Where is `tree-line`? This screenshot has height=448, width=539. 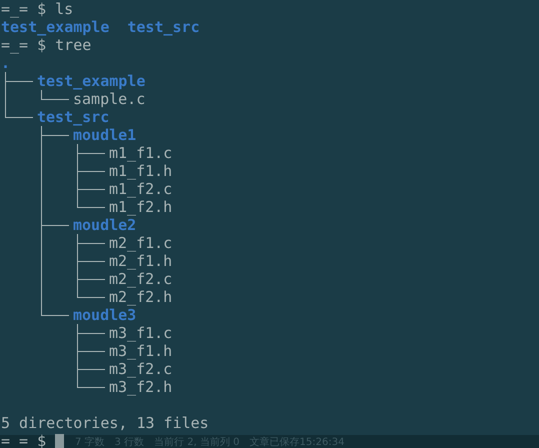 tree-line is located at coordinates (5, 99).